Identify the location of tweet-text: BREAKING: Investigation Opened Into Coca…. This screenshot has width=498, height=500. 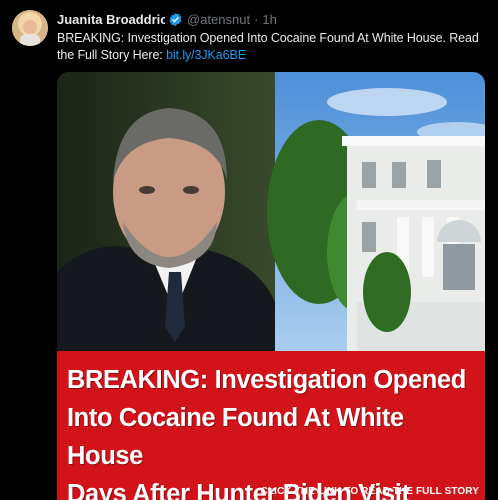
(275, 47).